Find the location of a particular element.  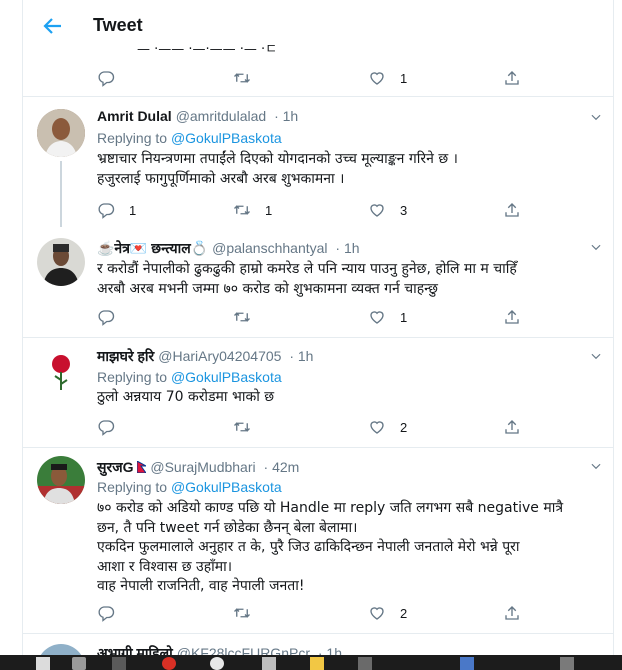

task-view-icon is located at coordinates (119, 663).